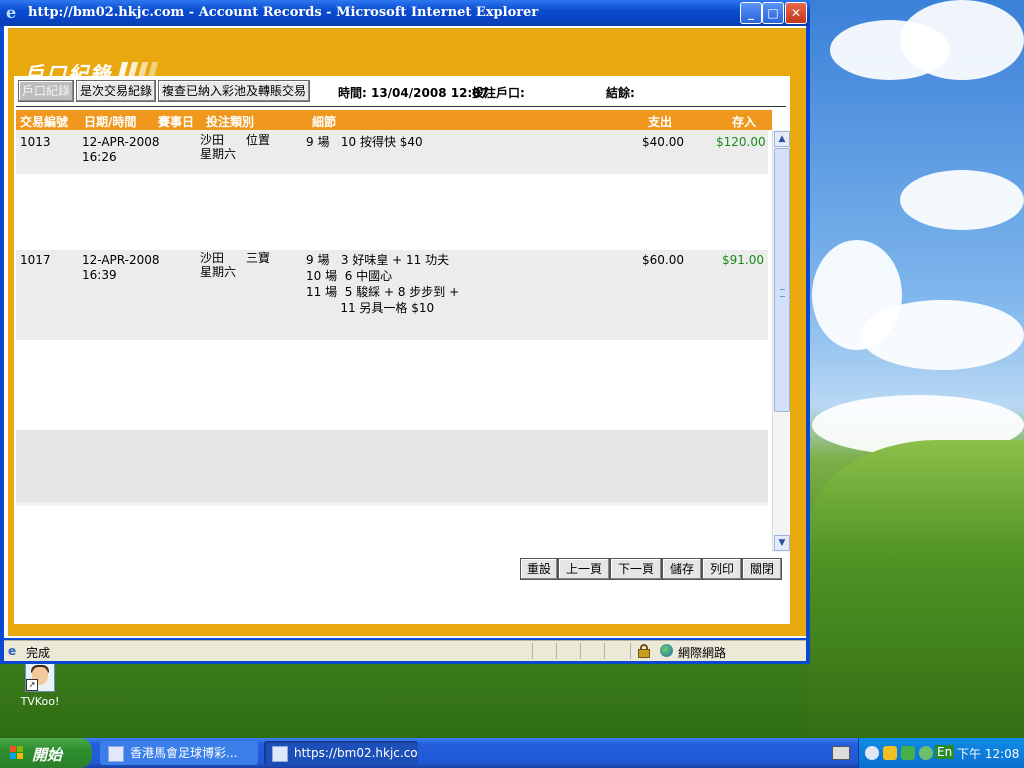 Image resolution: width=1024 pixels, height=768 pixels. Describe the element at coordinates (99, 275) in the screenshot. I see `cell-time: 16:39` at that location.